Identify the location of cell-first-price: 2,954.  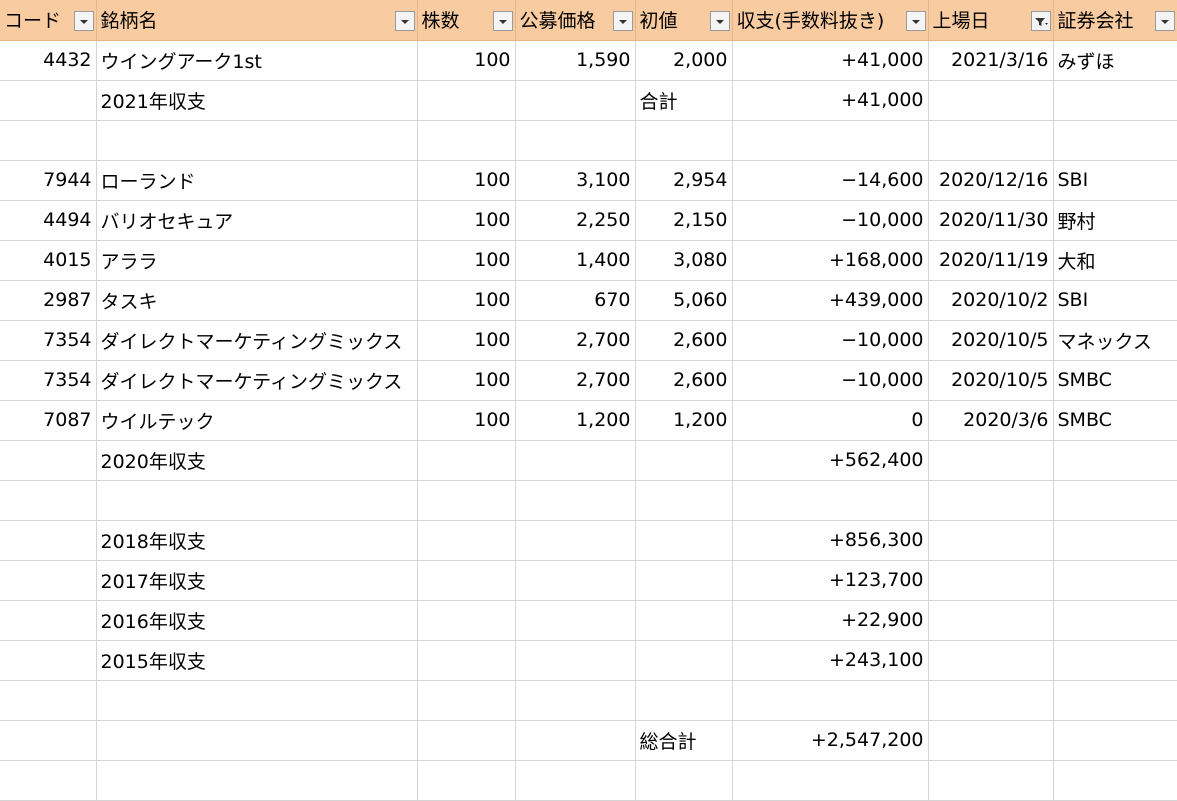
(684, 180).